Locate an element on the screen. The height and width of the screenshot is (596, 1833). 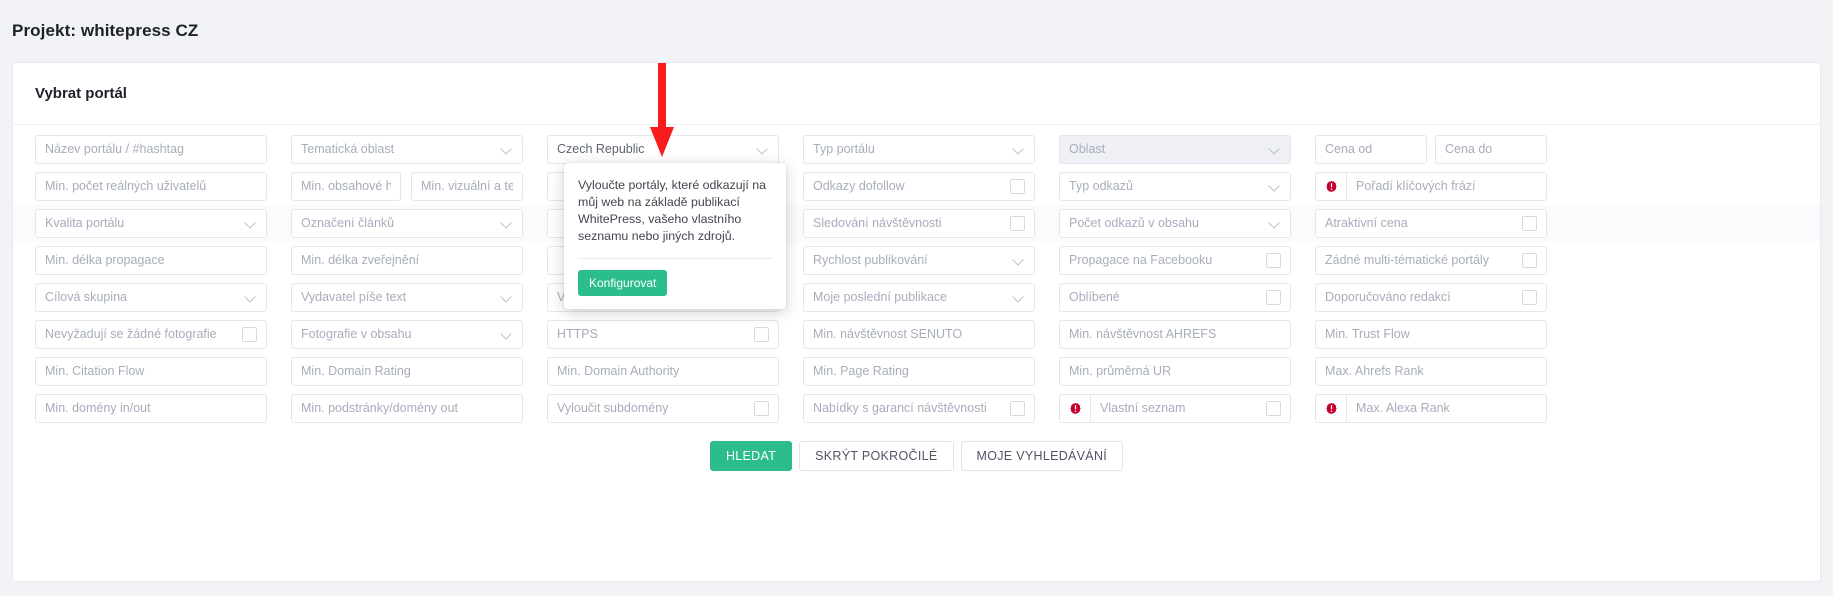
facebook-promo-field: Propagace na Facebooku is located at coordinates (1175, 260).